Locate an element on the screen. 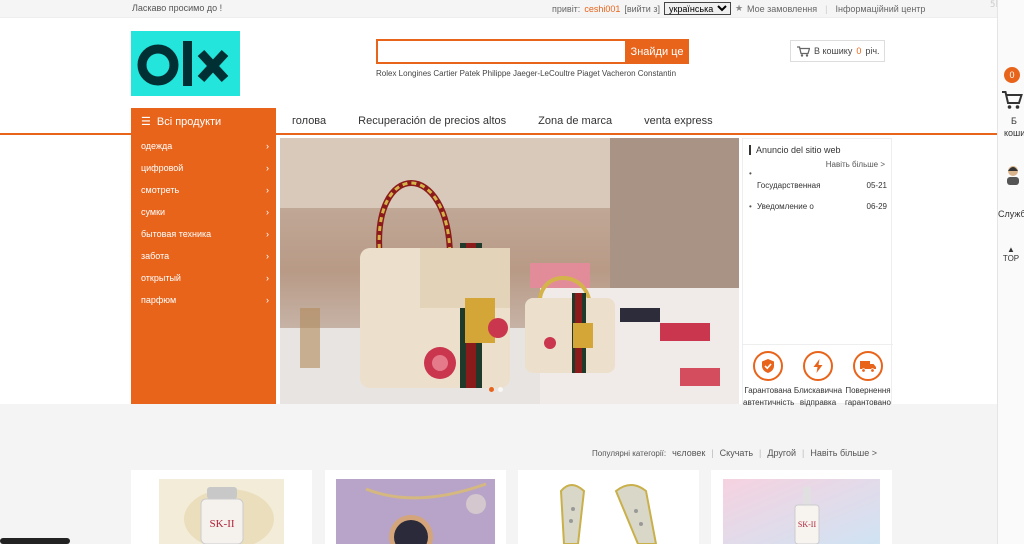 Image resolution: width=1024 pixels, height=544 pixels. shield-check-icon is located at coordinates (768, 366).